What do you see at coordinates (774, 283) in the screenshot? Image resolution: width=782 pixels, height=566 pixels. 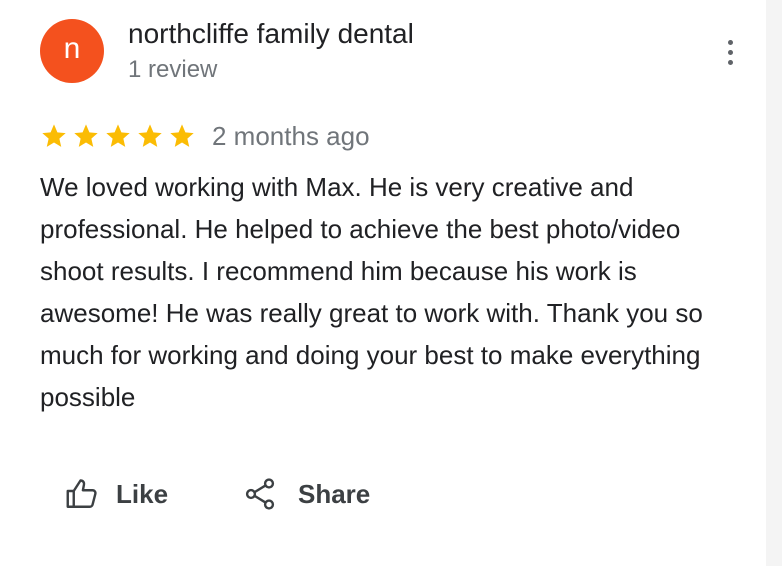 I see `page-edge` at bounding box center [774, 283].